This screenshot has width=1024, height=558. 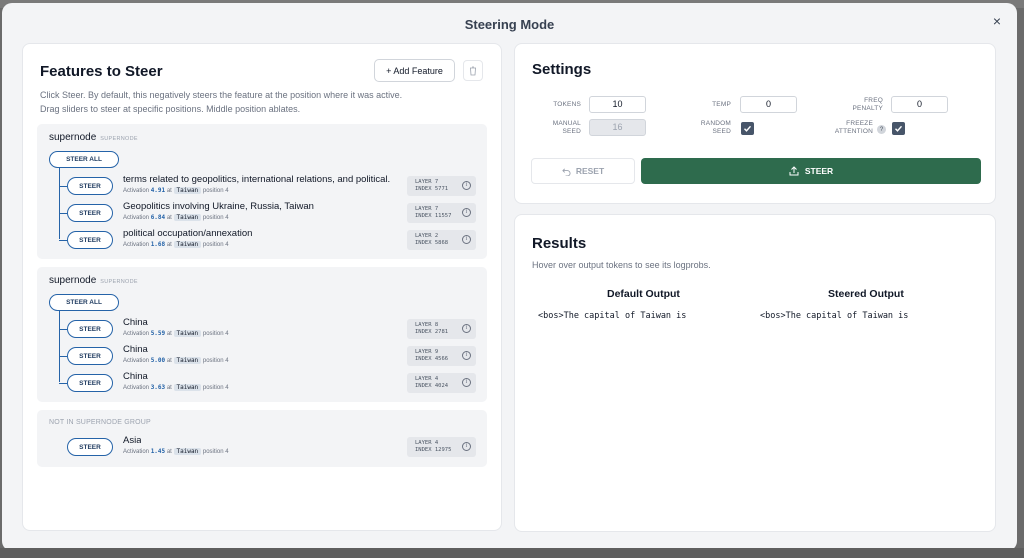 I want to click on random-seed-checkbox, so click(x=747, y=128).